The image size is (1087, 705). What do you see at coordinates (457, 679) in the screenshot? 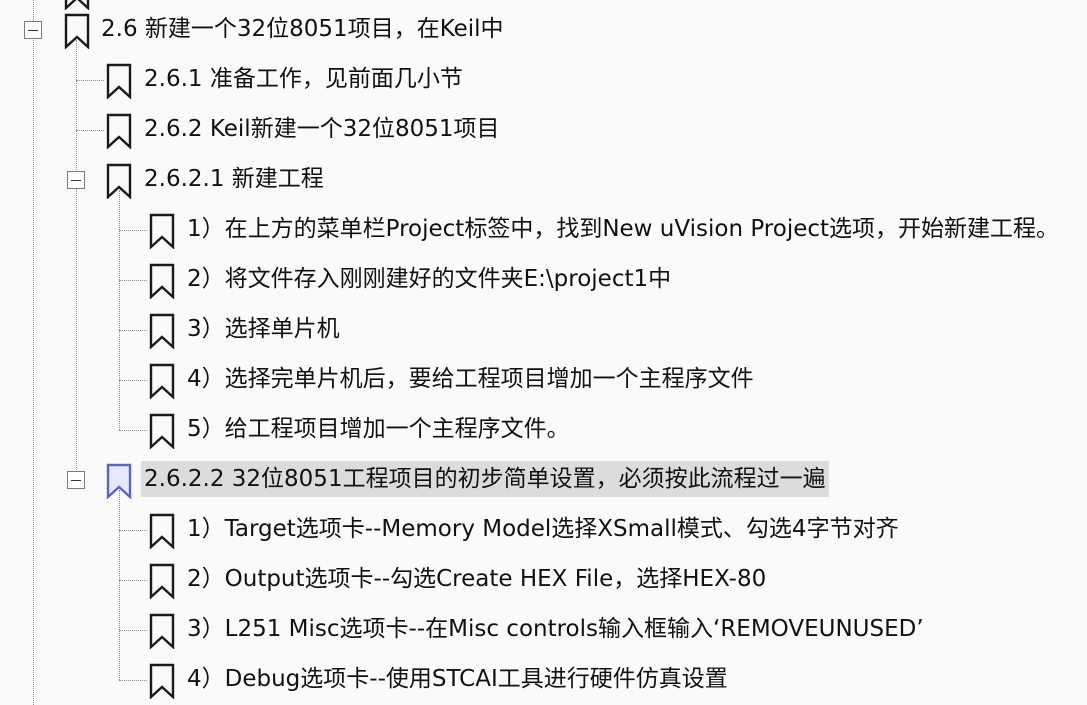
I see `bookmark-label-2622-4: 4）Debug选项卡--使用STCAI工具进行硬件仿真设置` at bounding box center [457, 679].